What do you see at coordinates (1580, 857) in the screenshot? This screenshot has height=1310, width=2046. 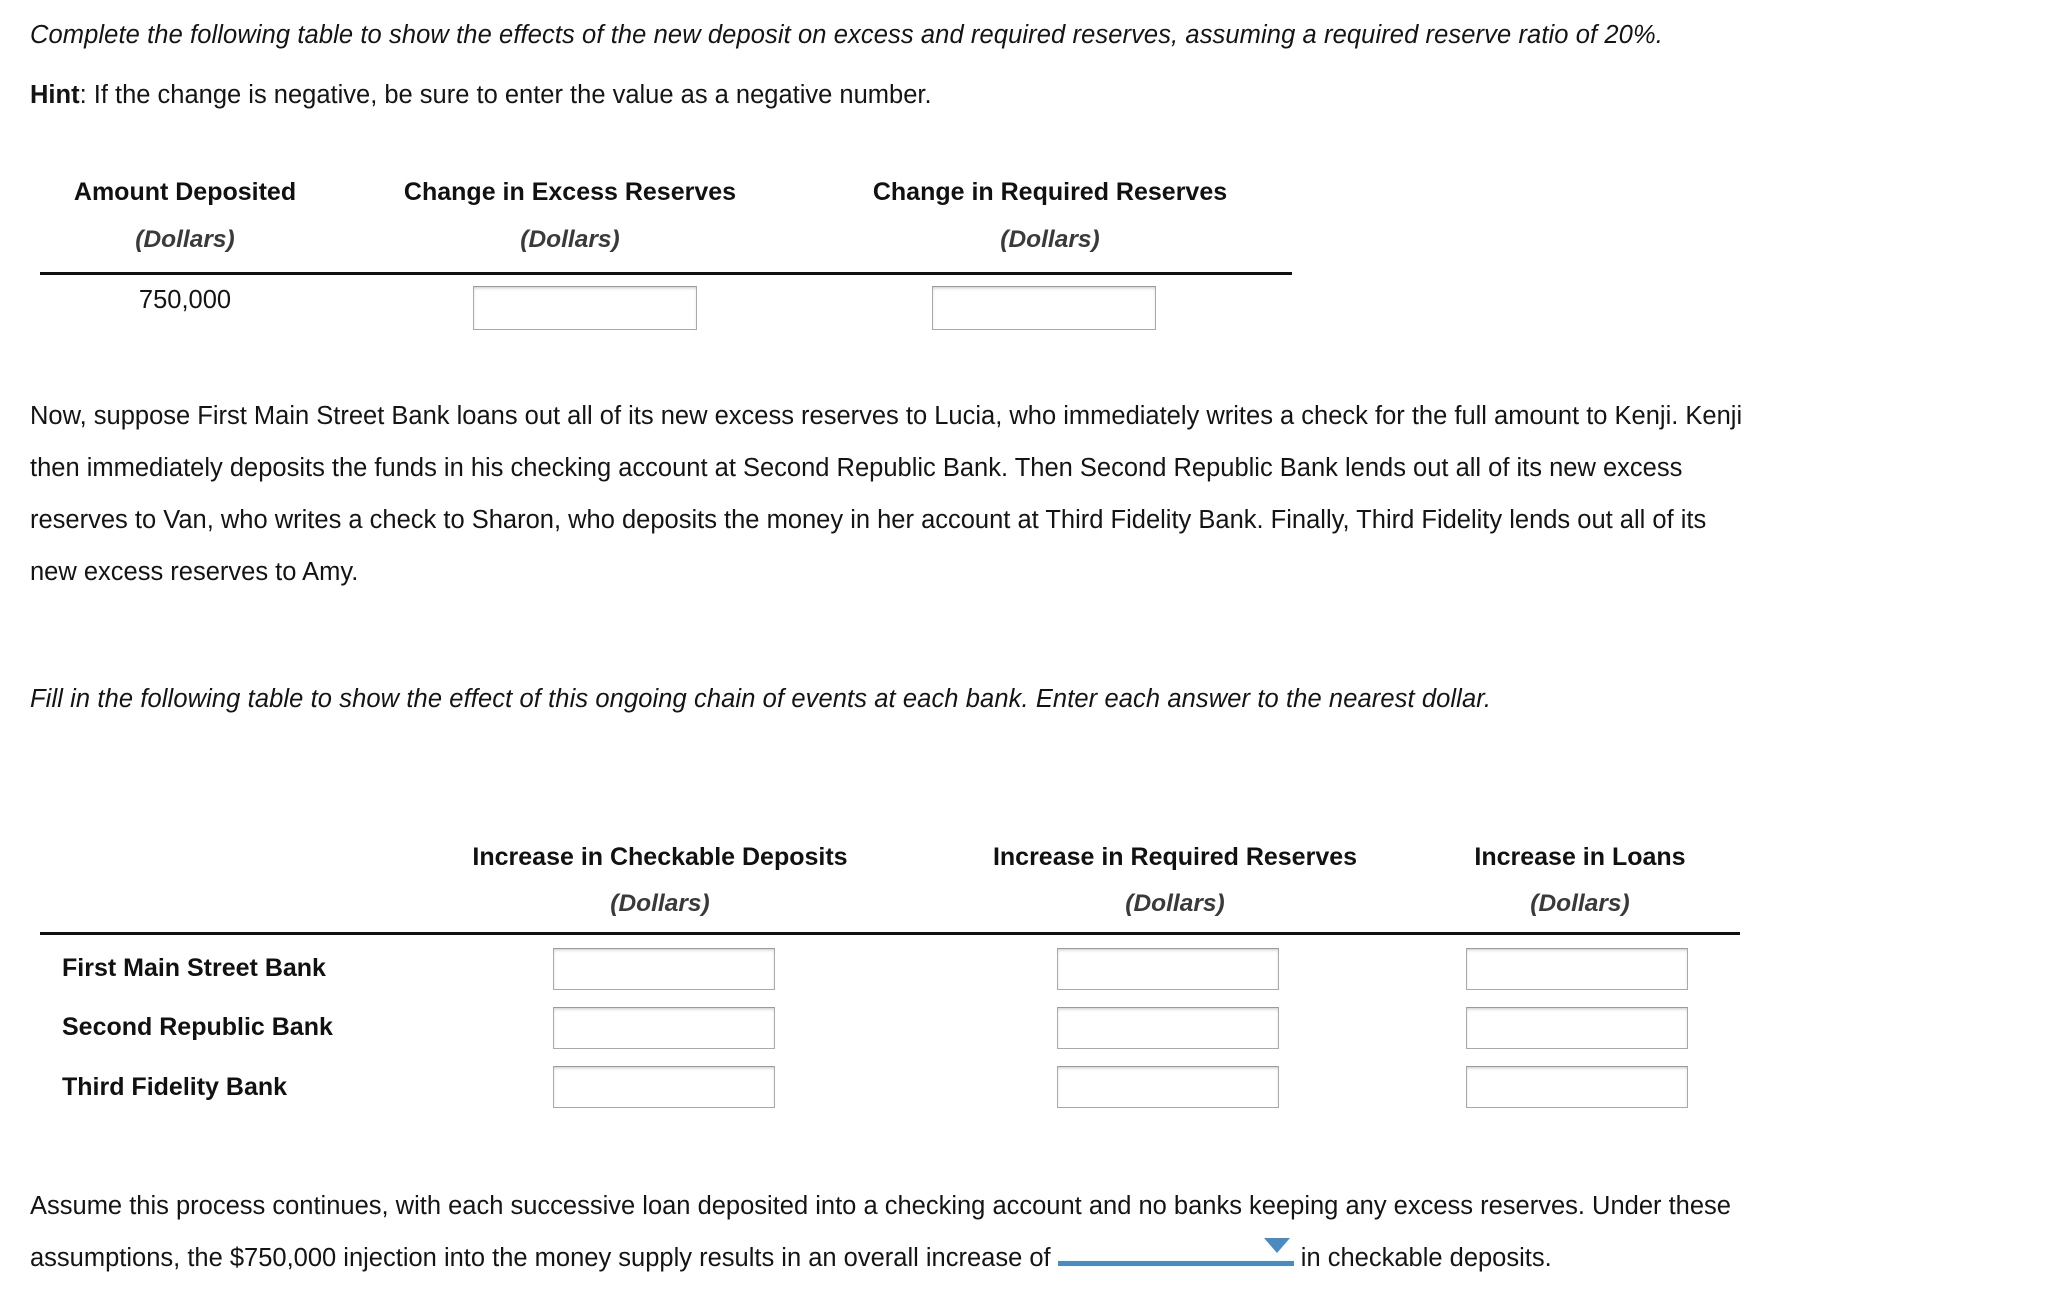 I see `table2-header-loans: Increase in Loans` at bounding box center [1580, 857].